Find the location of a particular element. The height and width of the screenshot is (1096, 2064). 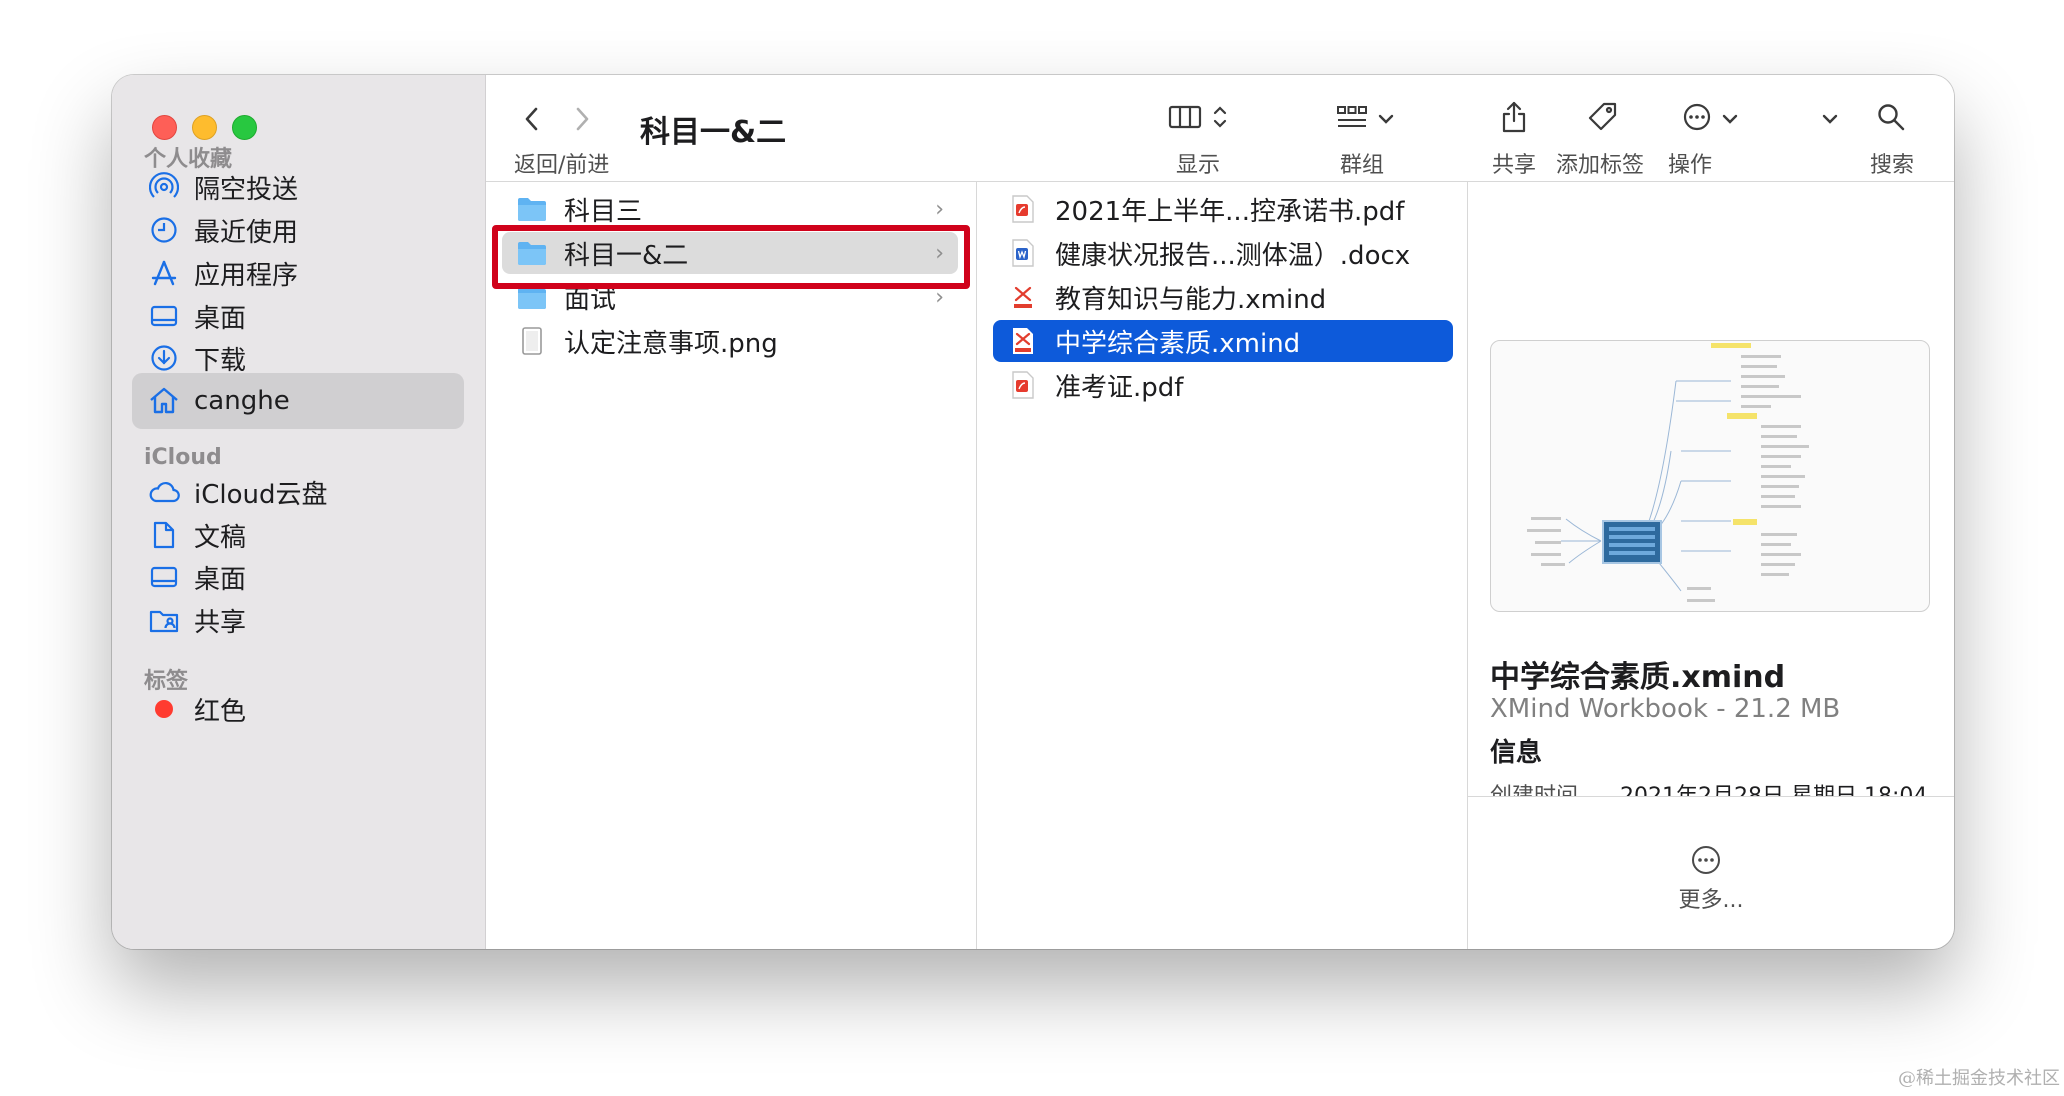

image-file-icon is located at coordinates (532, 341).